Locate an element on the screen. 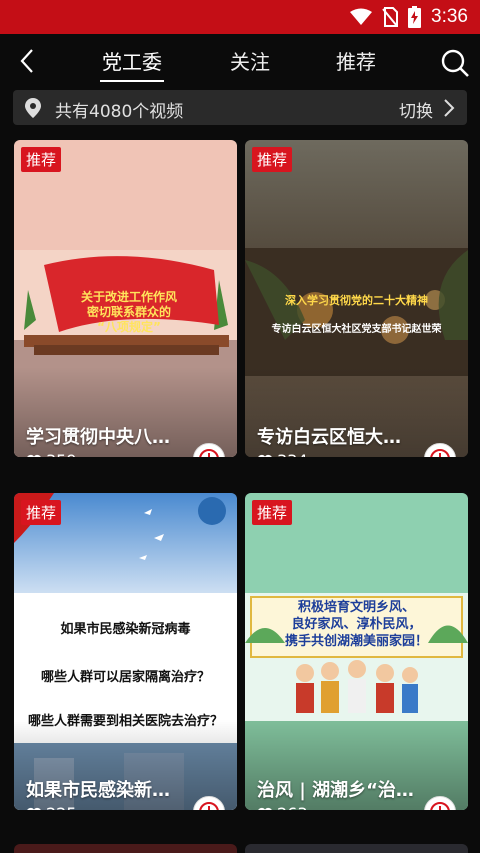 This screenshot has width=480, height=853. like-count-value: 359 is located at coordinates (61, 454).